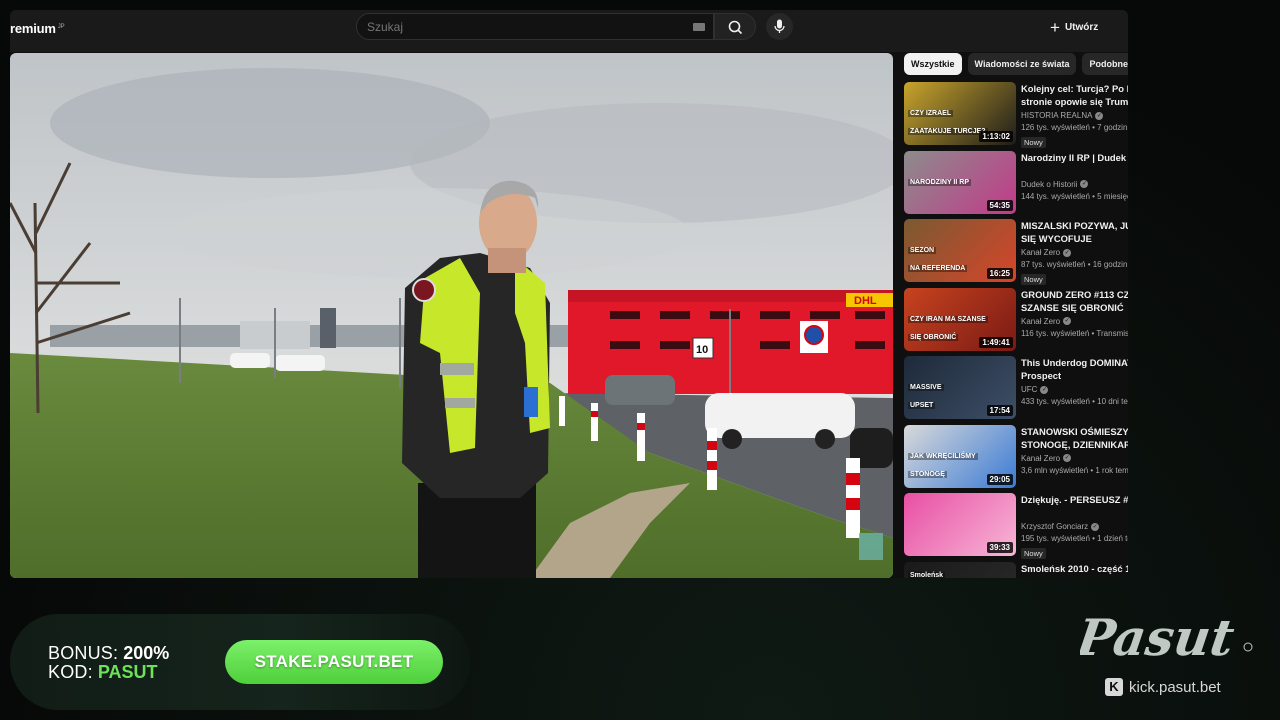  Describe the element at coordinates (960, 250) in the screenshot. I see `video-thumbnail: SEZON NA REFERENDA 16:25` at that location.